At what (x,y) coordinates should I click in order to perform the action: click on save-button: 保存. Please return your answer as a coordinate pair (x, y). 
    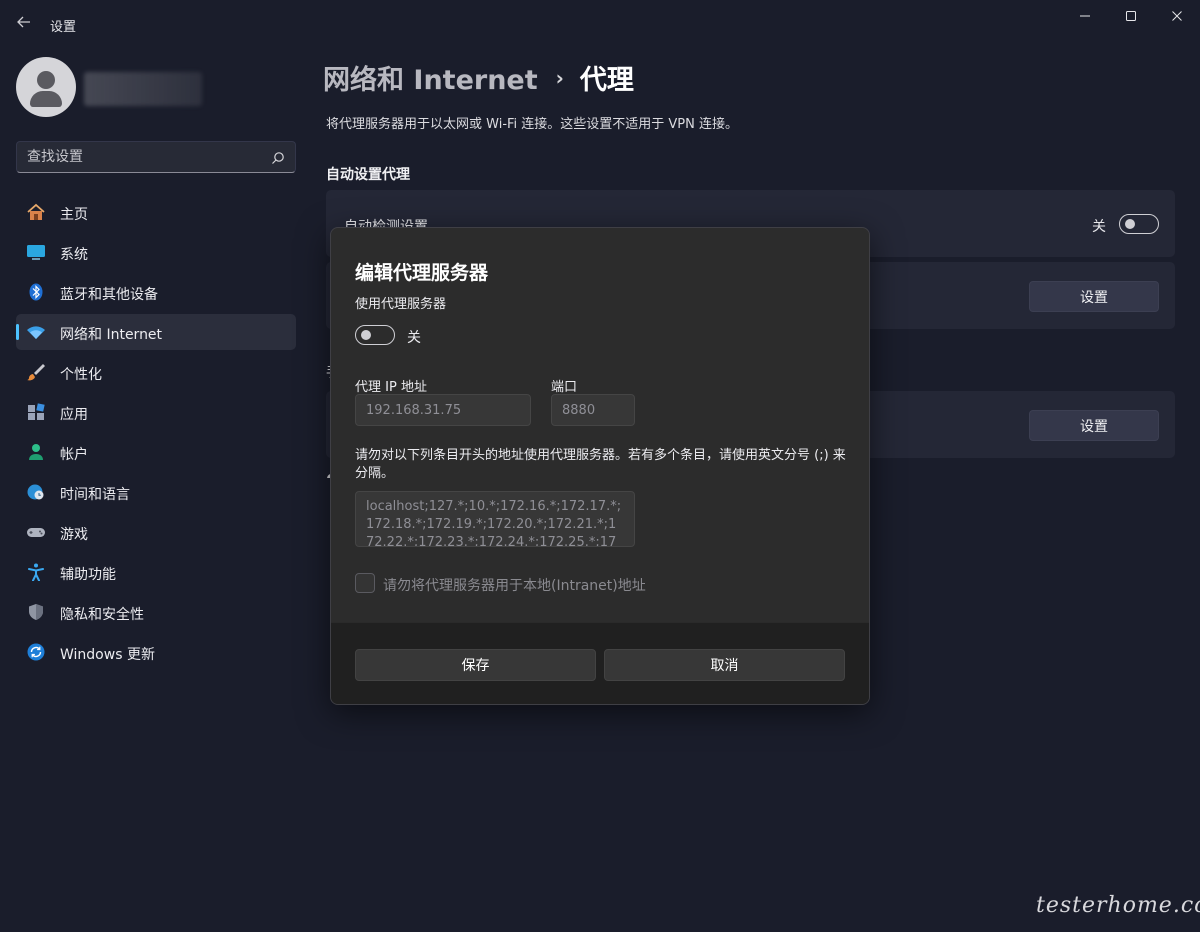
    Looking at the image, I should click on (475, 665).